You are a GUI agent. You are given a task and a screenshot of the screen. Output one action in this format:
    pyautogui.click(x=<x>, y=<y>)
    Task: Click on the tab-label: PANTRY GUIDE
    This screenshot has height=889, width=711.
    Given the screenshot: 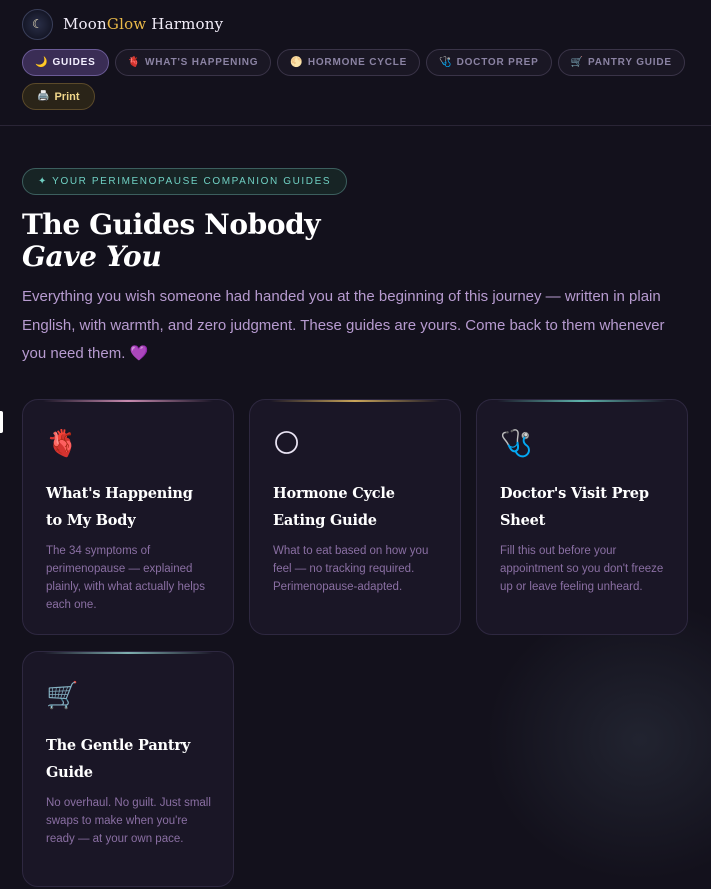 What is the action you would take?
    pyautogui.click(x=630, y=62)
    